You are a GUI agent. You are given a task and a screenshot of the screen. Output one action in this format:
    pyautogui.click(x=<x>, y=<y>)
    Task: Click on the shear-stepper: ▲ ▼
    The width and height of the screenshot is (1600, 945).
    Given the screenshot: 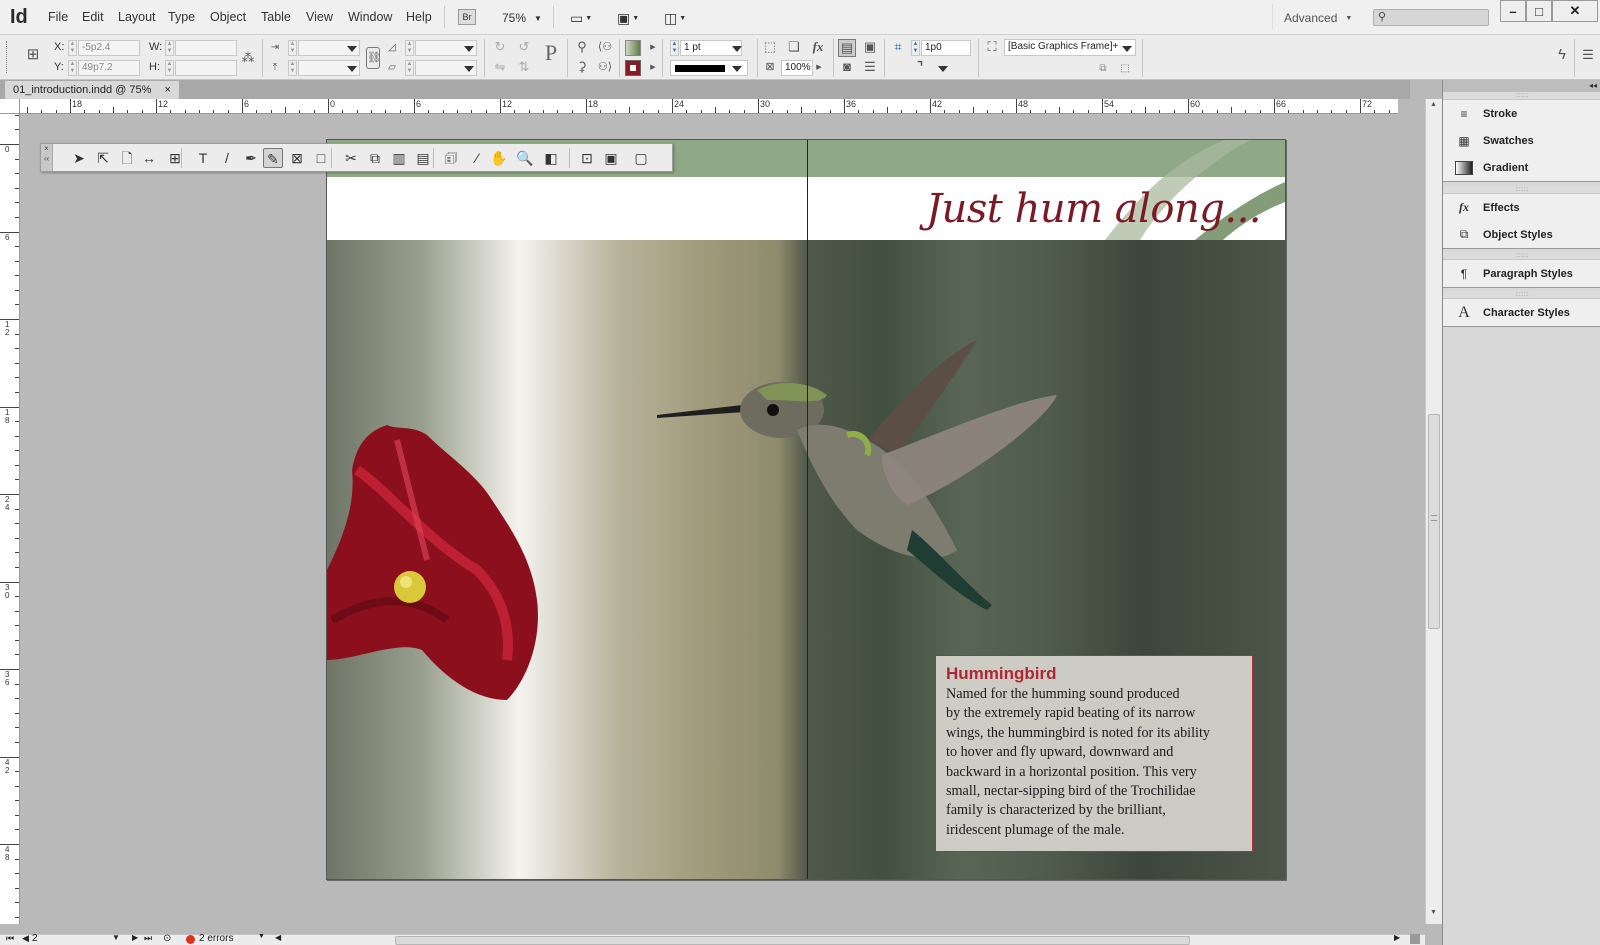 What is the action you would take?
    pyautogui.click(x=409, y=68)
    